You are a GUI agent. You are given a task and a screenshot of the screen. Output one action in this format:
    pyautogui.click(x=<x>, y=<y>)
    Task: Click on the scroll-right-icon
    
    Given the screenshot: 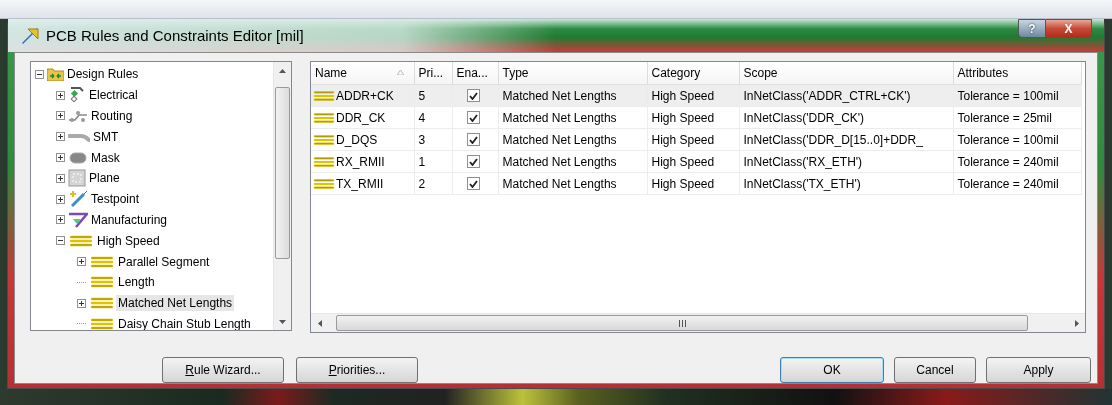 What is the action you would take?
    pyautogui.click(x=1076, y=323)
    